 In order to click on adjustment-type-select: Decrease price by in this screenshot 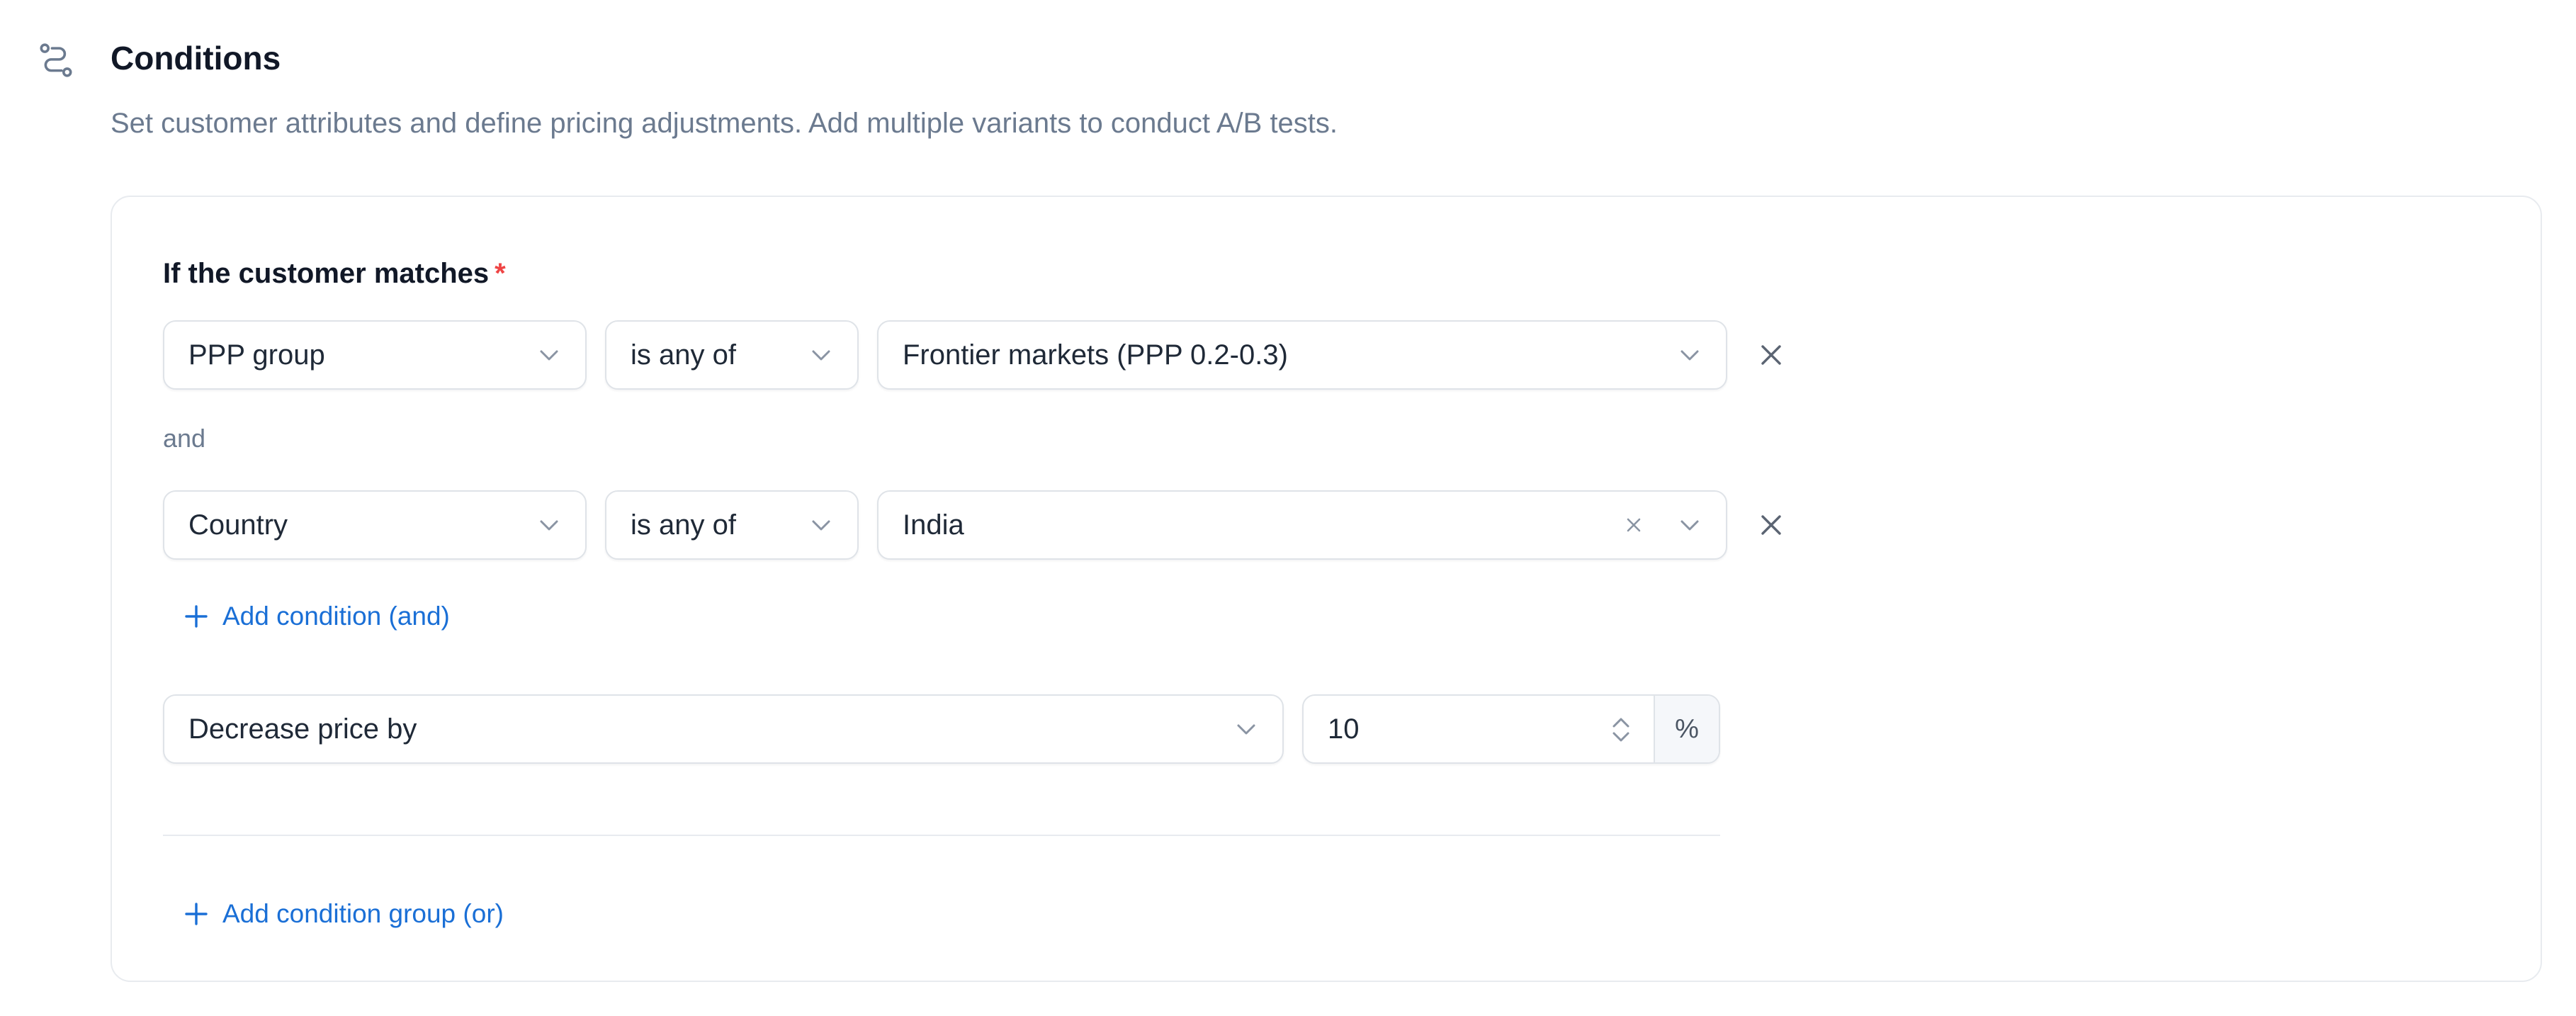, I will do `click(723, 729)`.